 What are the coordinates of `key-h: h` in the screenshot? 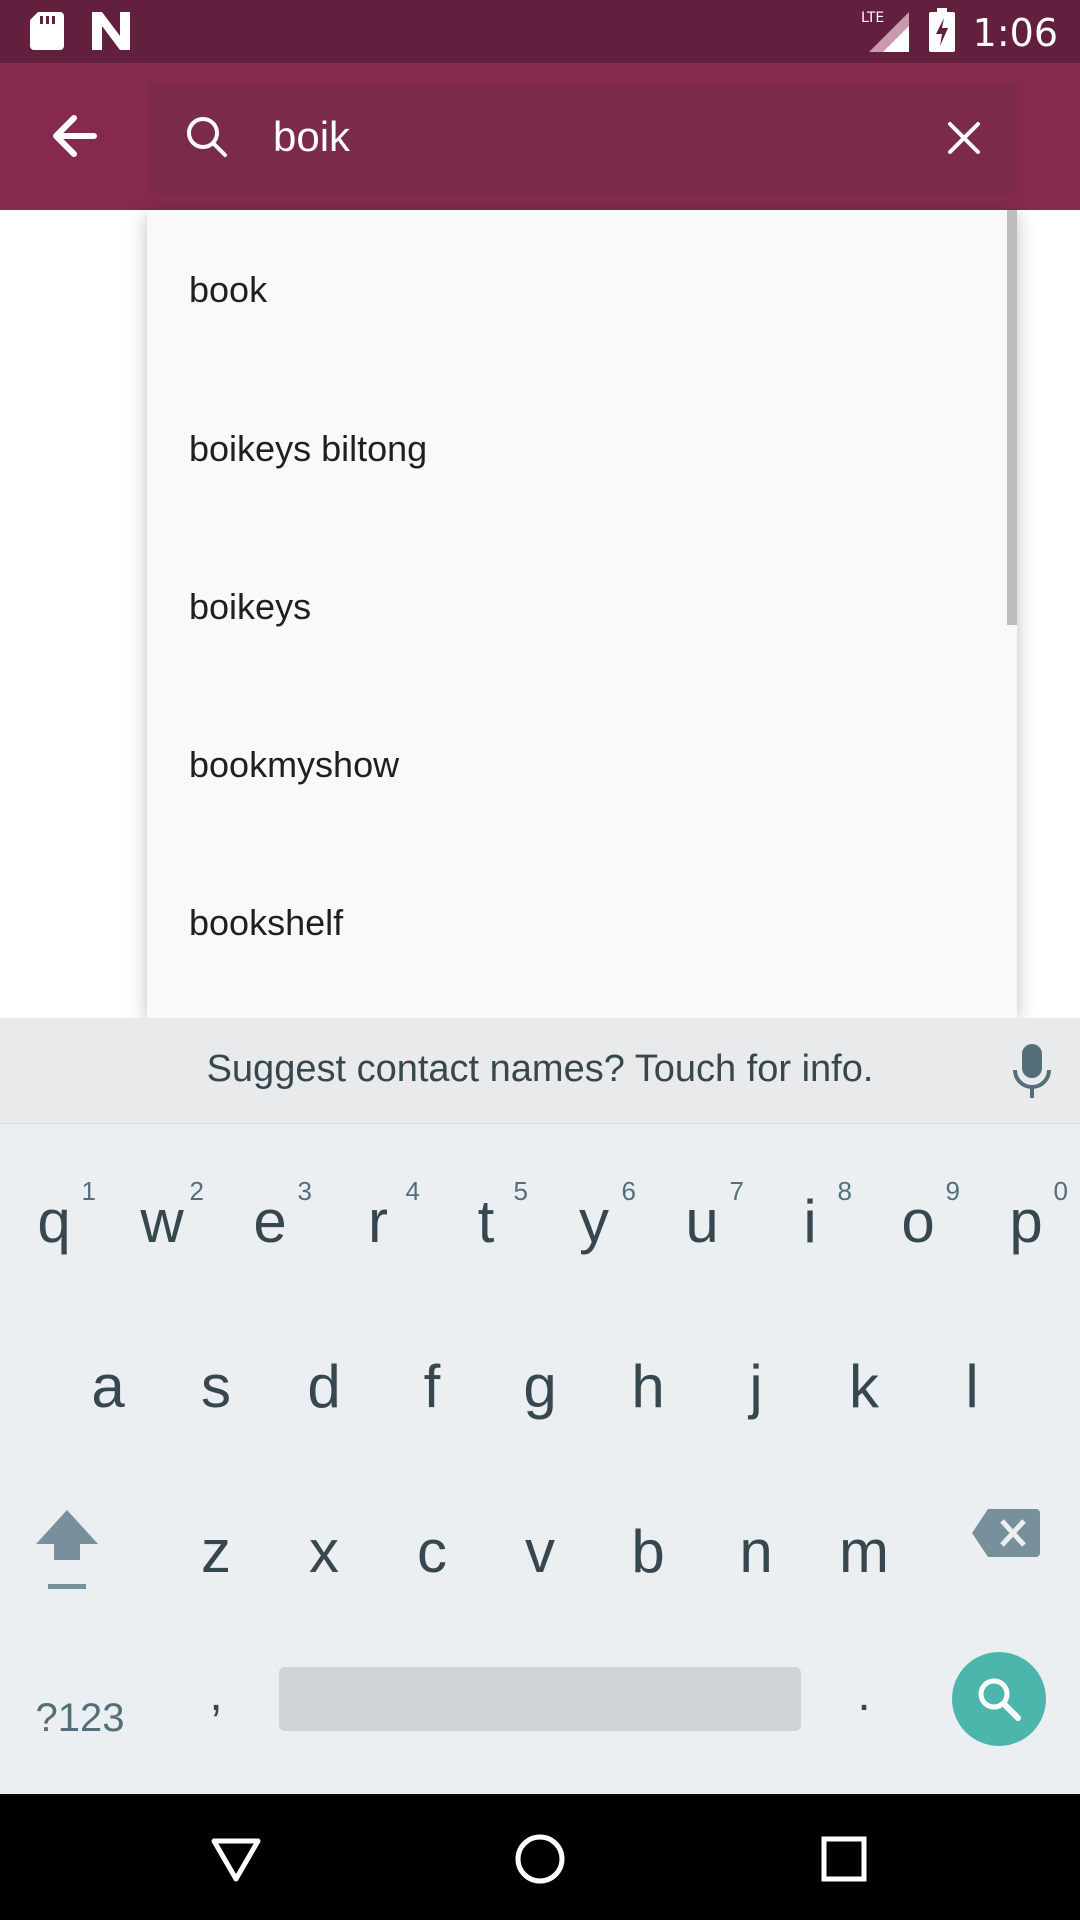 It's located at (648, 1386).